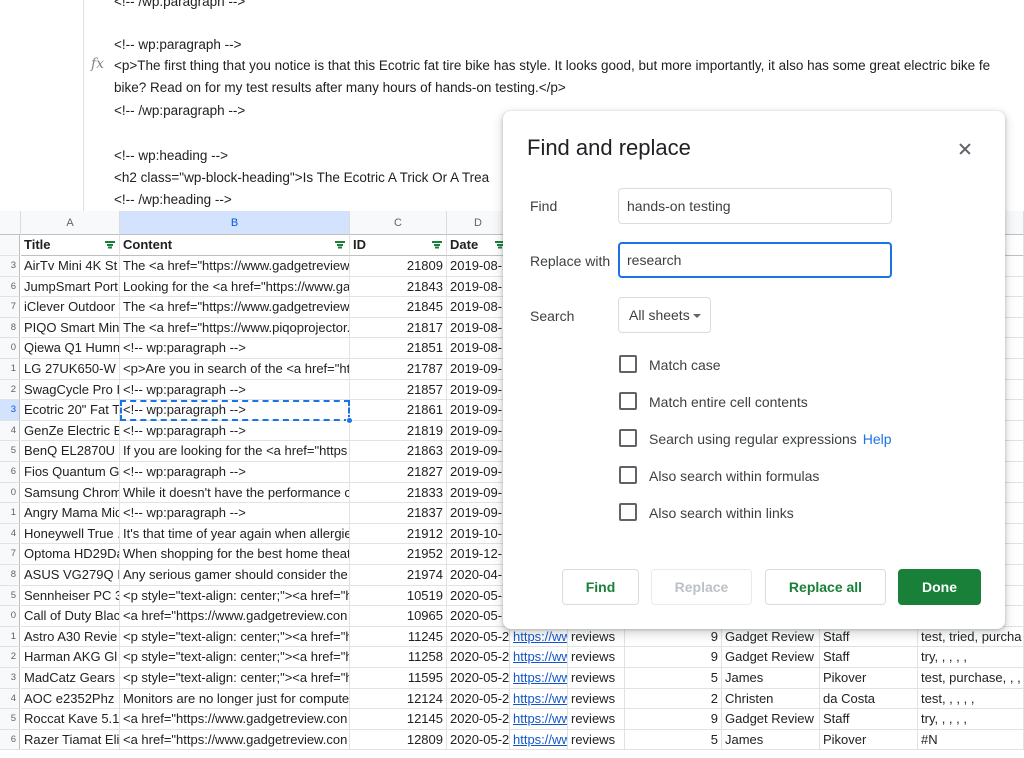 This screenshot has height=758, width=1024. What do you see at coordinates (478, 554) in the screenshot?
I see `table-cell: 2019-12-` at bounding box center [478, 554].